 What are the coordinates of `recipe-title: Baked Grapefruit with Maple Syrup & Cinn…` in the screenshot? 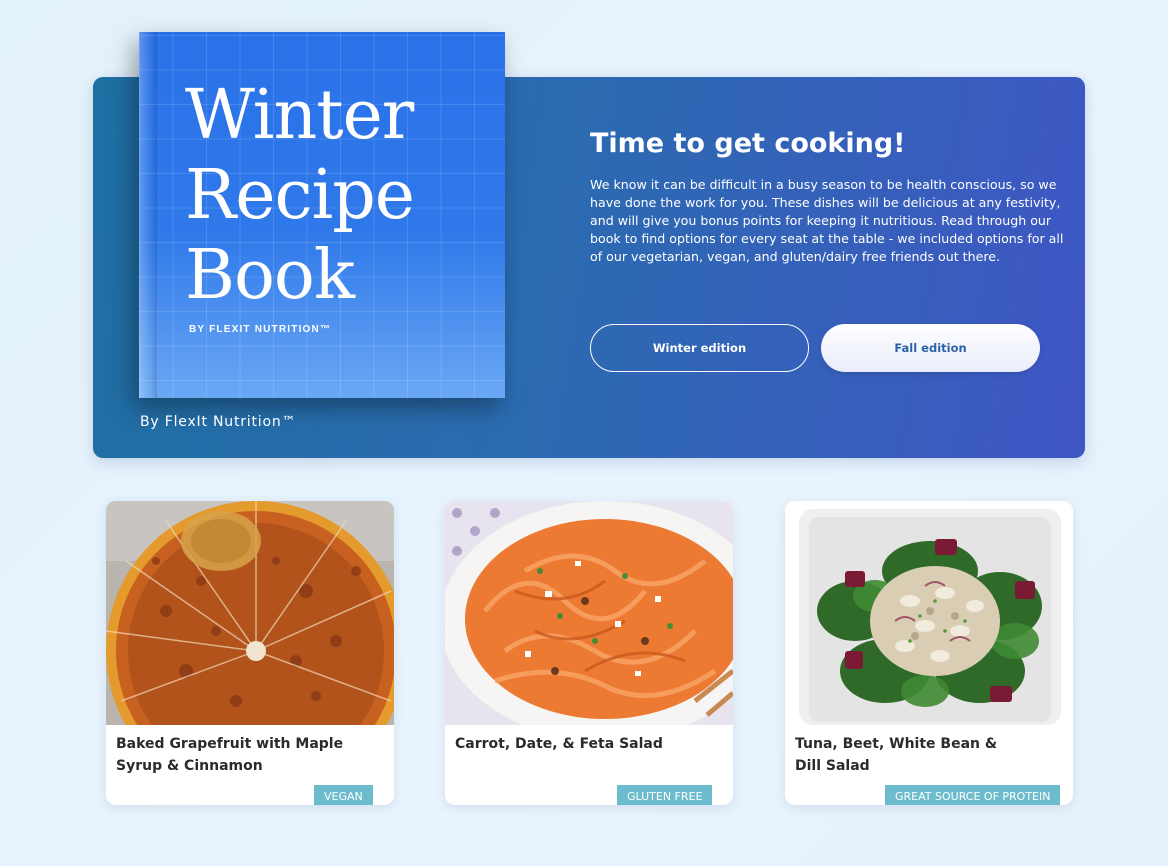 It's located at (230, 755).